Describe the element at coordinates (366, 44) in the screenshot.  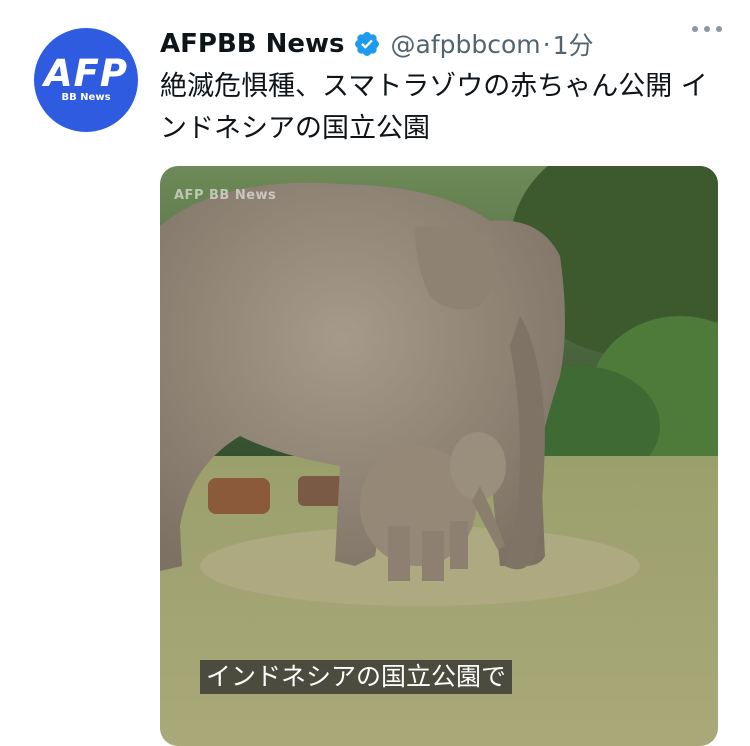
I see `verified-badge-icon` at that location.